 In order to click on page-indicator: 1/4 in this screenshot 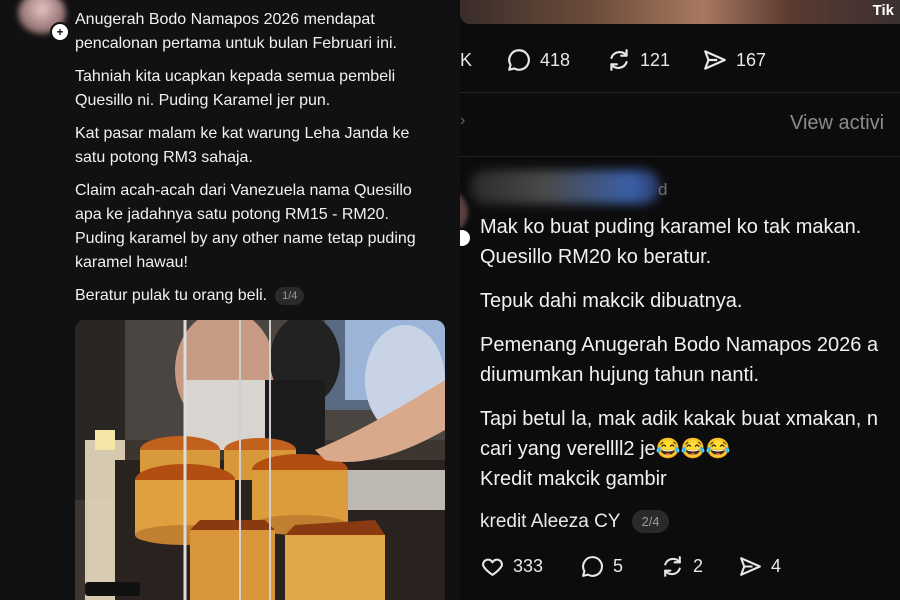, I will do `click(290, 296)`.